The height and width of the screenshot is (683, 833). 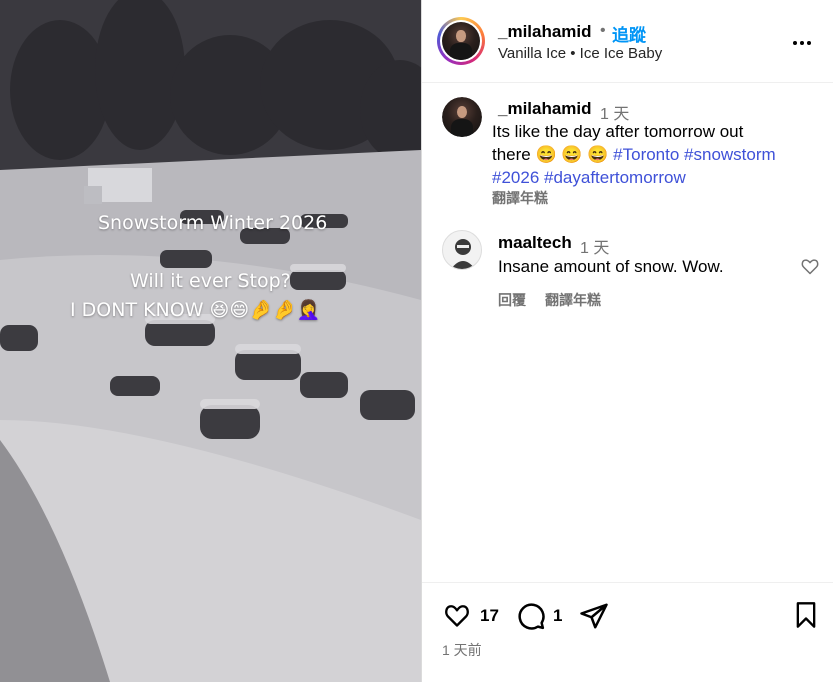 I want to click on caption-hashtags-2: #2026 #dayaftertomorrow, so click(x=657, y=177).